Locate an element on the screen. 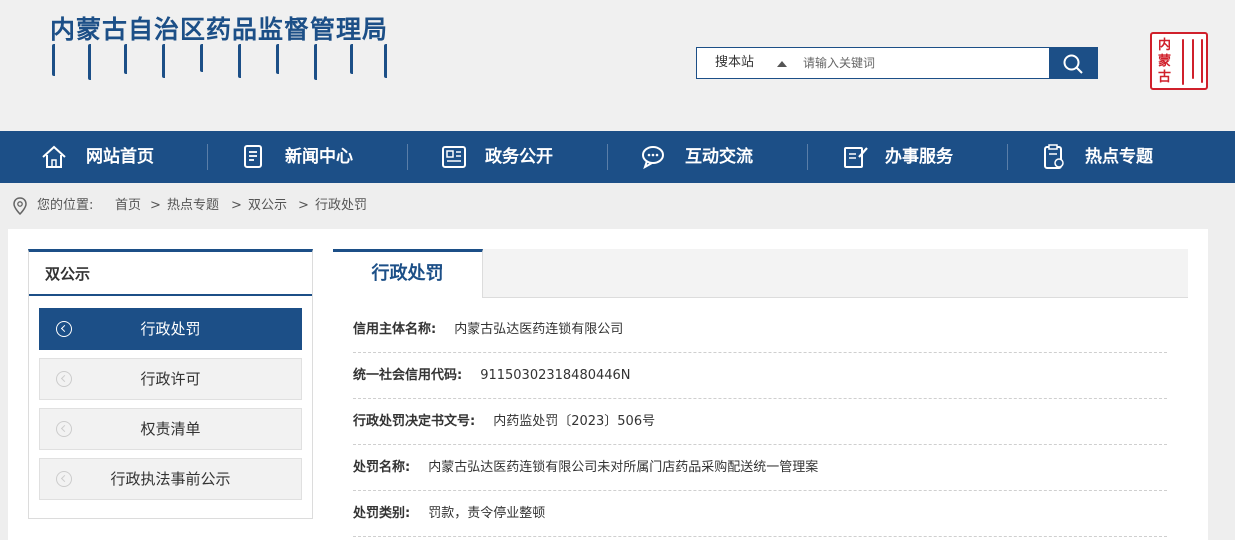  search-icon is located at coordinates (1073, 64).